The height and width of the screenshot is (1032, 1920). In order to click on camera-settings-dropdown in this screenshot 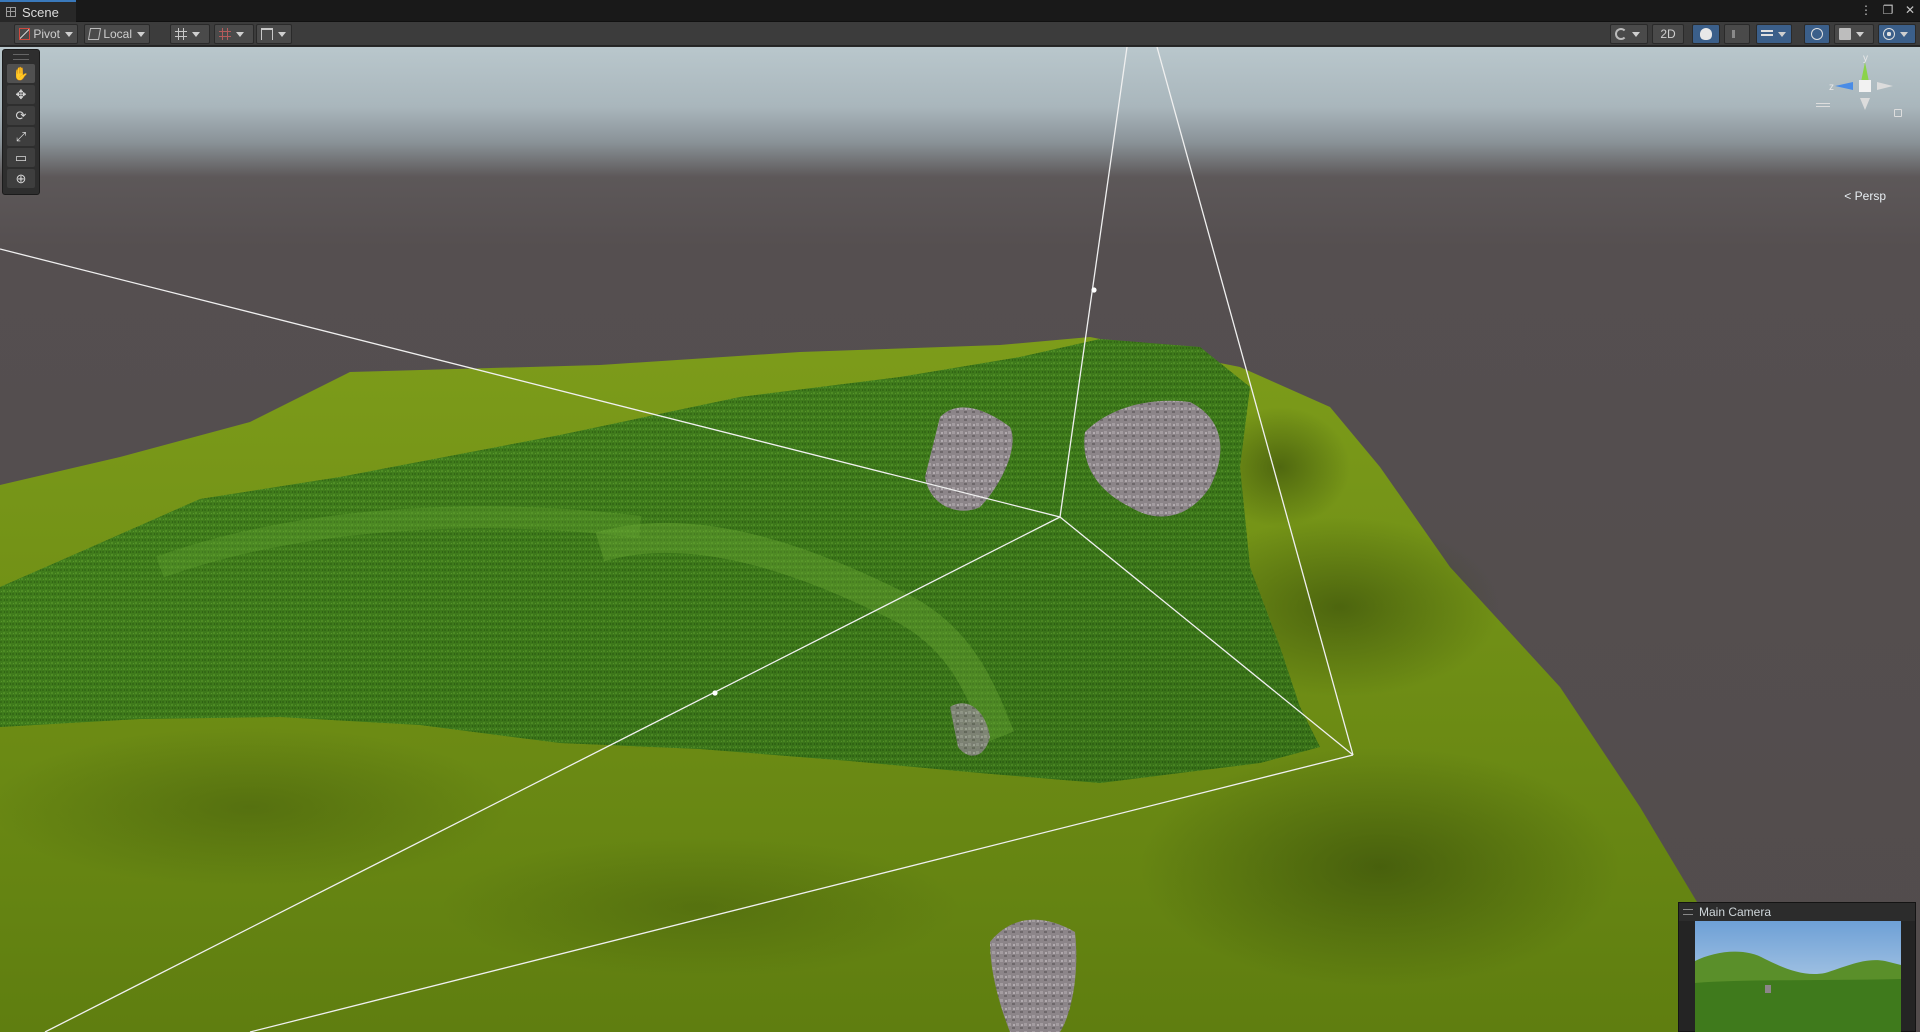, I will do `click(1854, 34)`.